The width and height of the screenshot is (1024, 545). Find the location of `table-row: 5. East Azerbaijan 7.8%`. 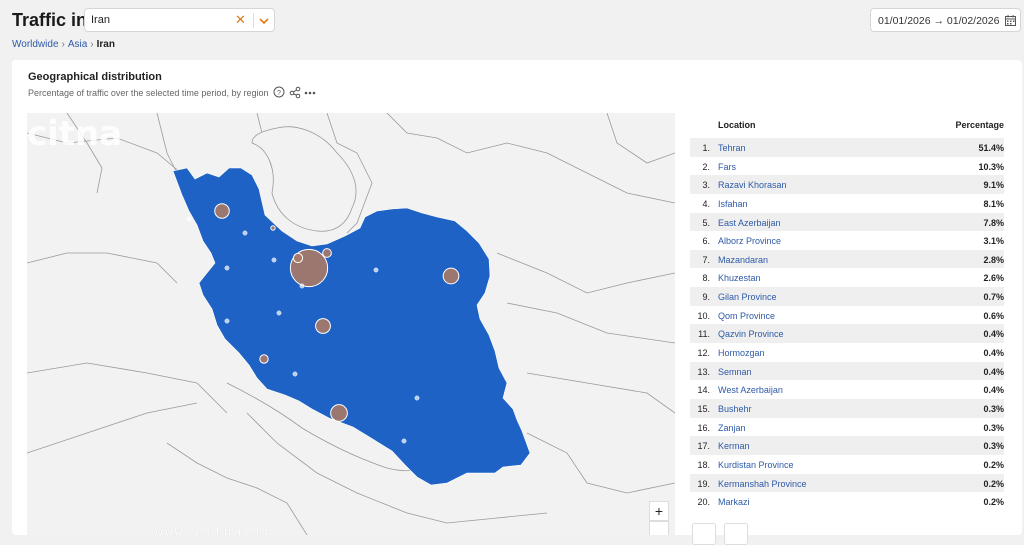

table-row: 5. East Azerbaijan 7.8% is located at coordinates (847, 222).